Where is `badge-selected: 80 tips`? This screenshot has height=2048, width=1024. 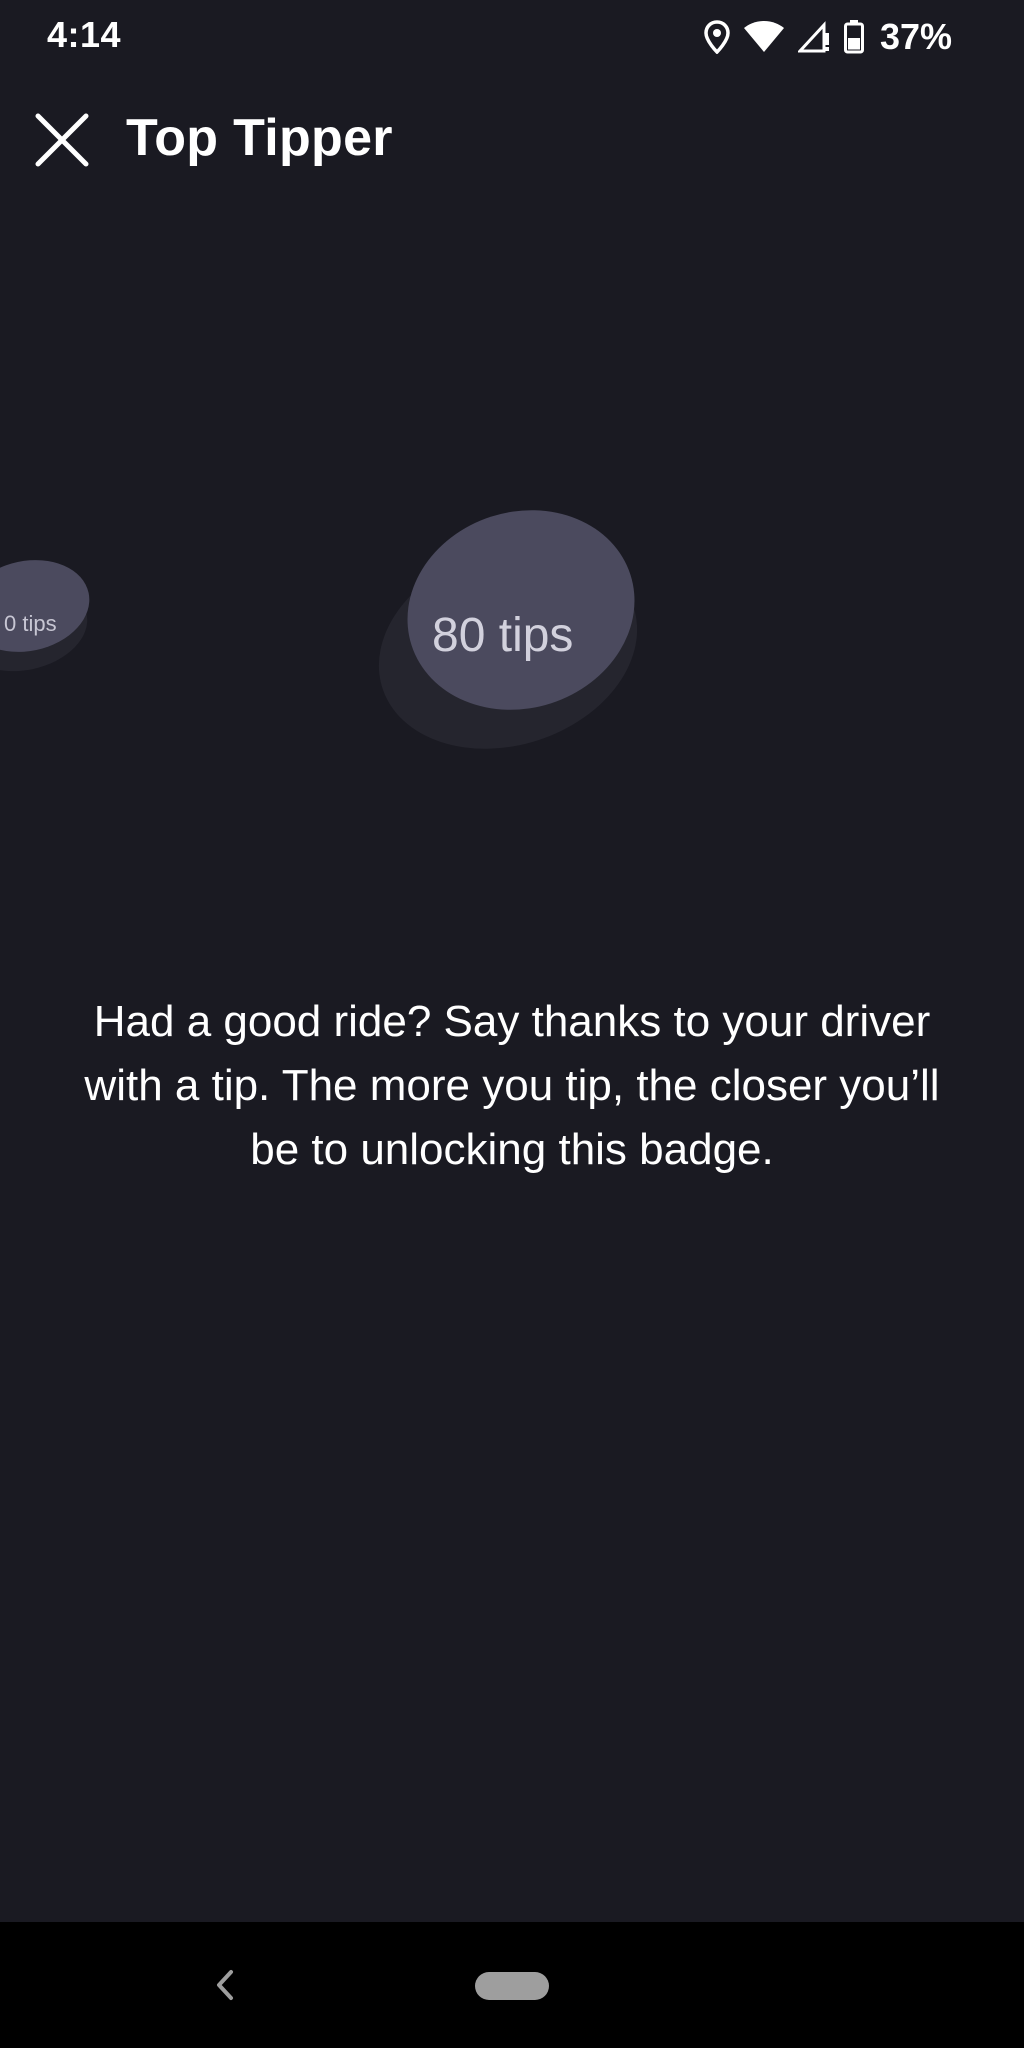
badge-selected: 80 tips is located at coordinates (508, 631).